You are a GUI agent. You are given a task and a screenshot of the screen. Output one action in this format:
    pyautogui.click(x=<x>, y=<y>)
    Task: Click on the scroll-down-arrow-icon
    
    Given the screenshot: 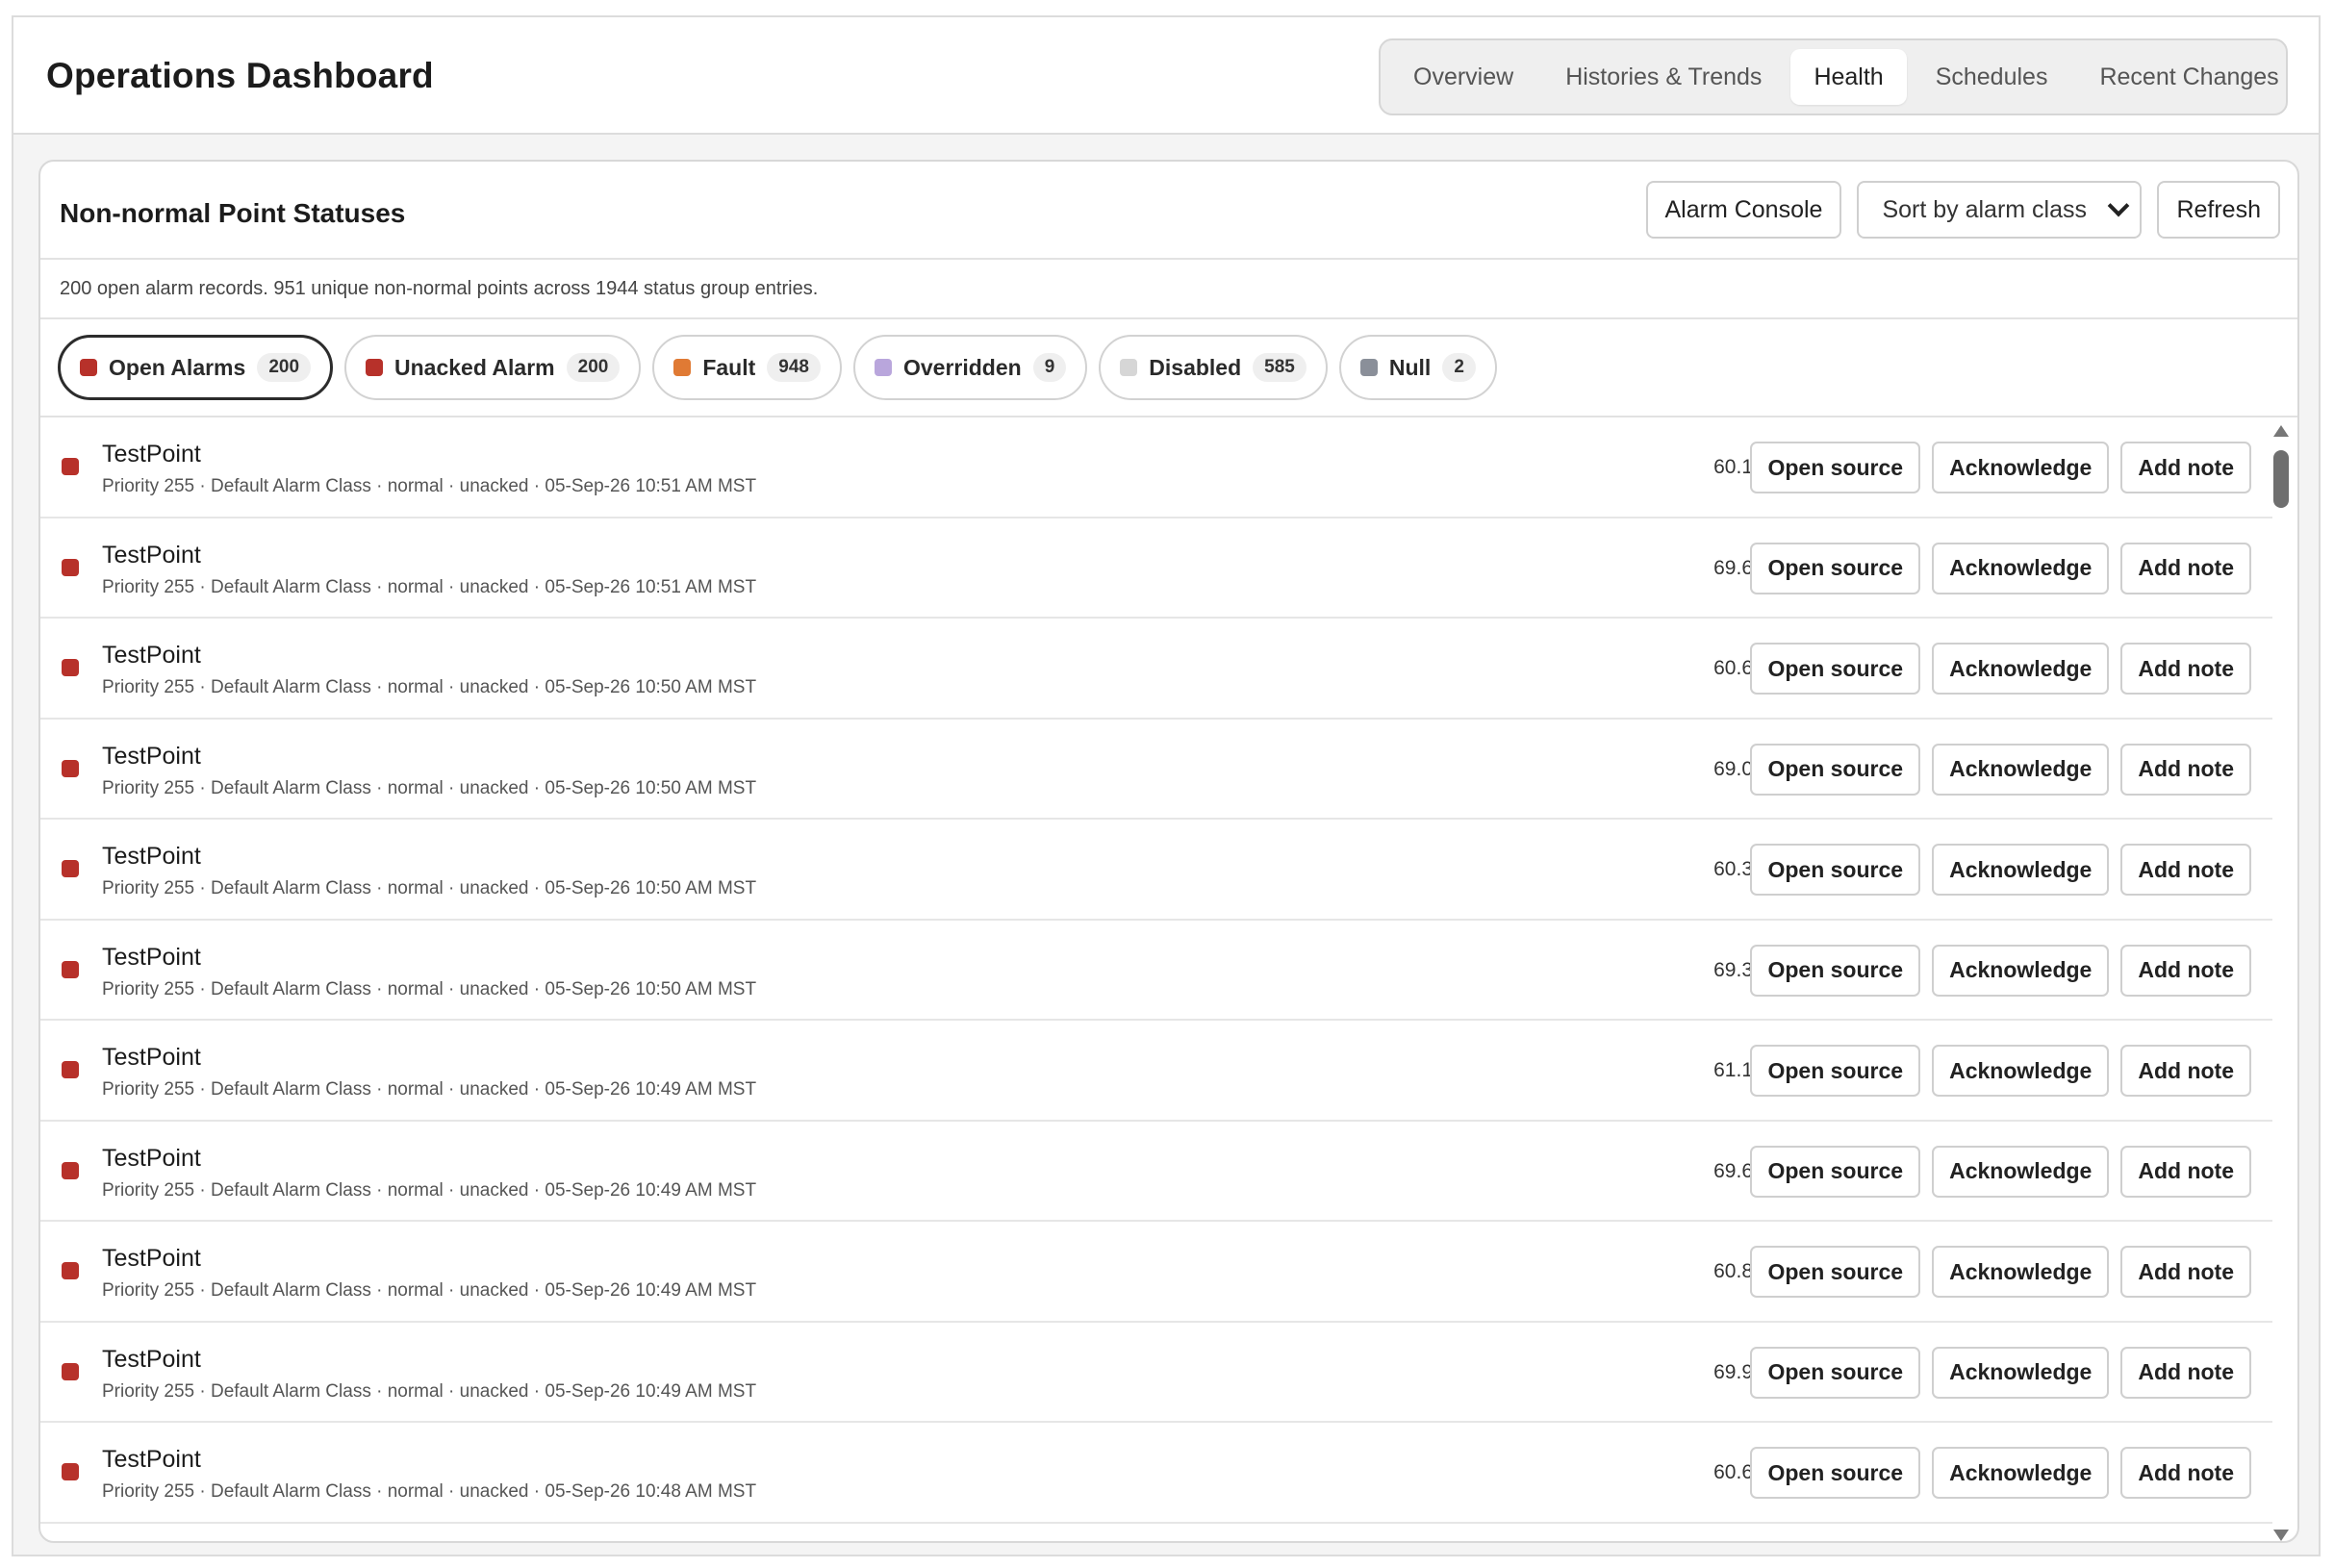 What is the action you would take?
    pyautogui.click(x=2281, y=1535)
    